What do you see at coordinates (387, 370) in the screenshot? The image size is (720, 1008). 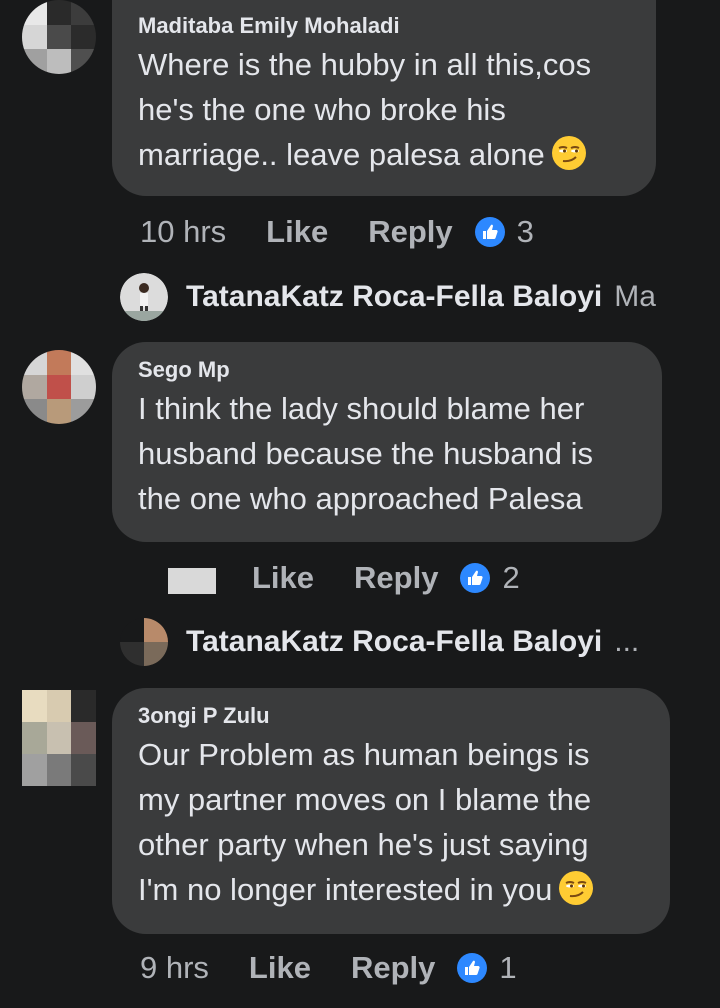 I see `comment-author: Sego Mp` at bounding box center [387, 370].